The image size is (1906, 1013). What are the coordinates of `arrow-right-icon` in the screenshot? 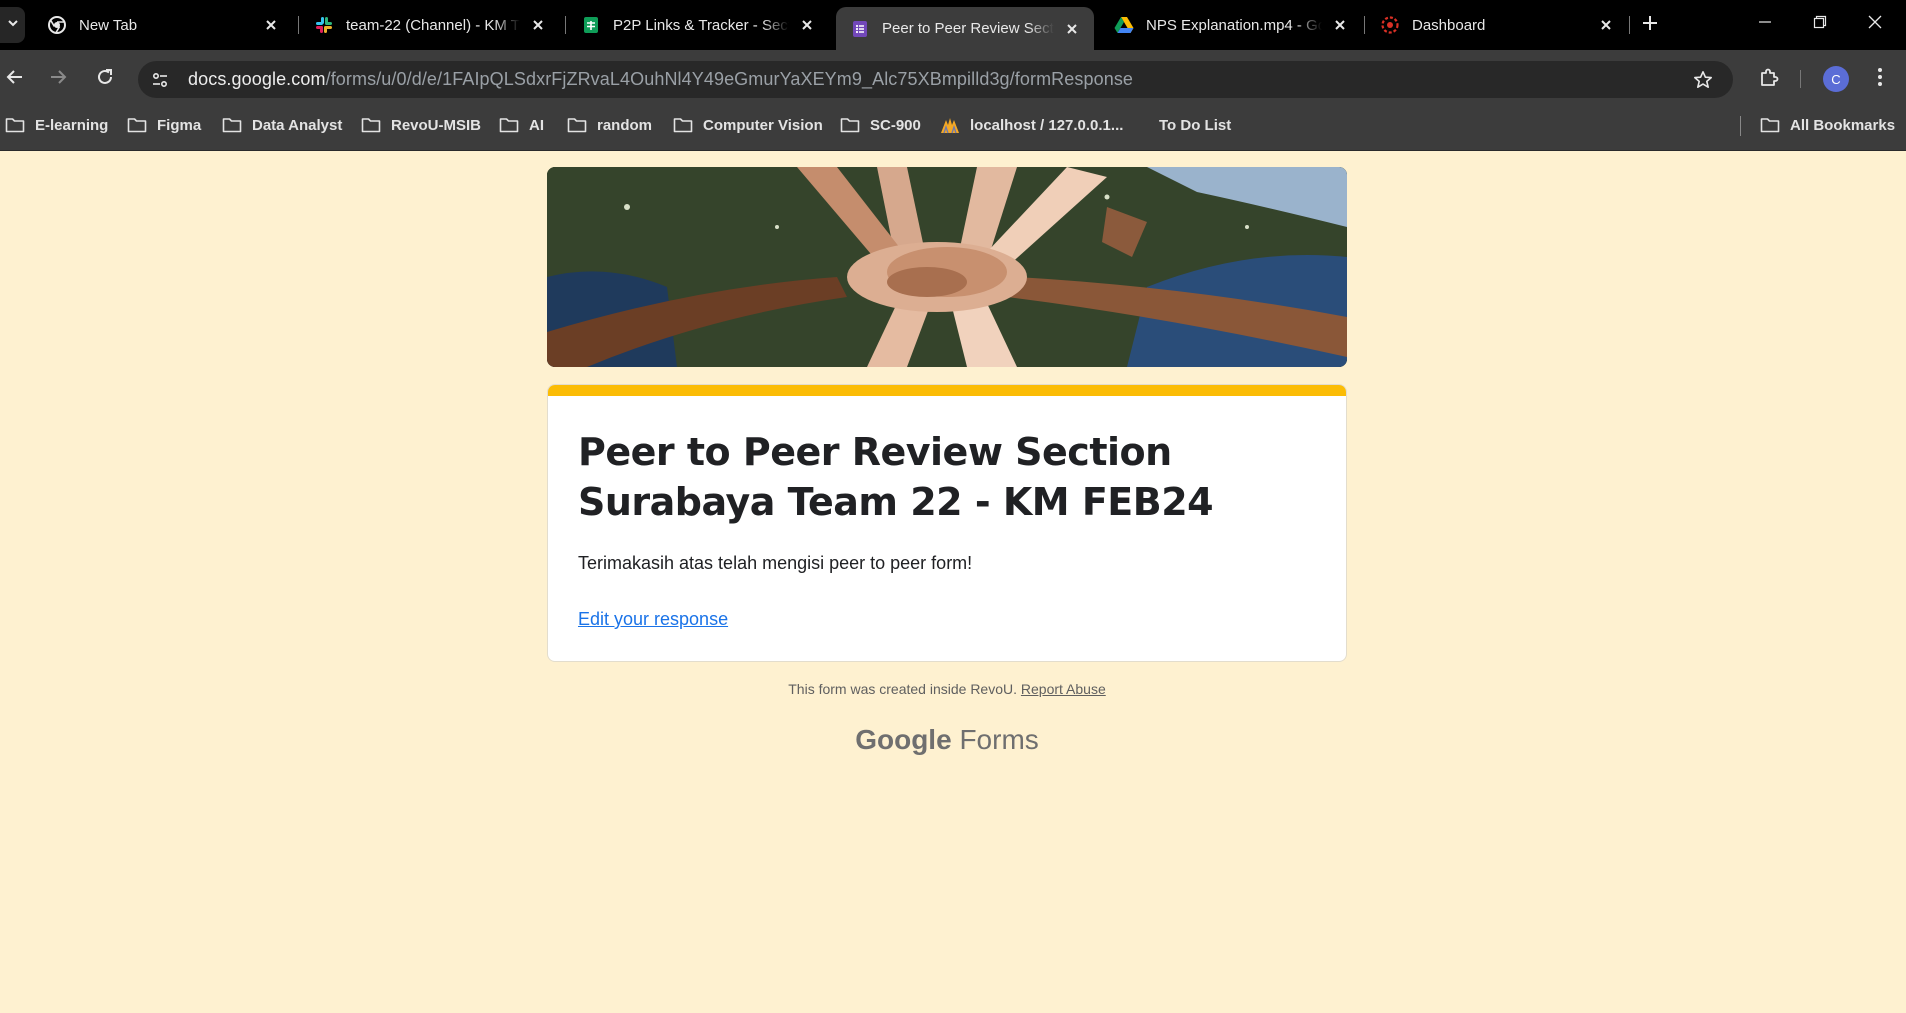 It's located at (58, 79).